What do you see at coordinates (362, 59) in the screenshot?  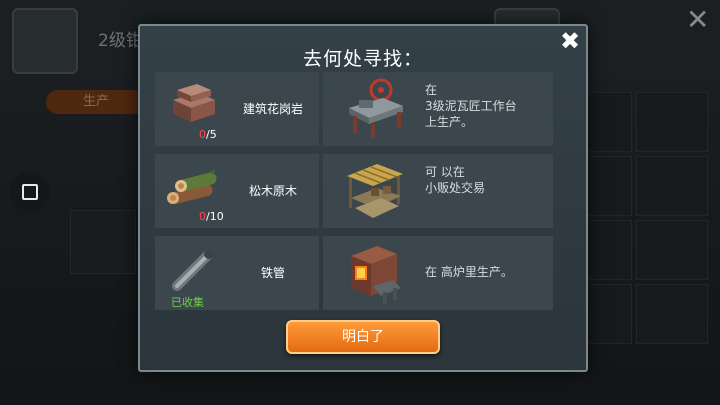 I see `dialog-title: 去何处寻找：` at bounding box center [362, 59].